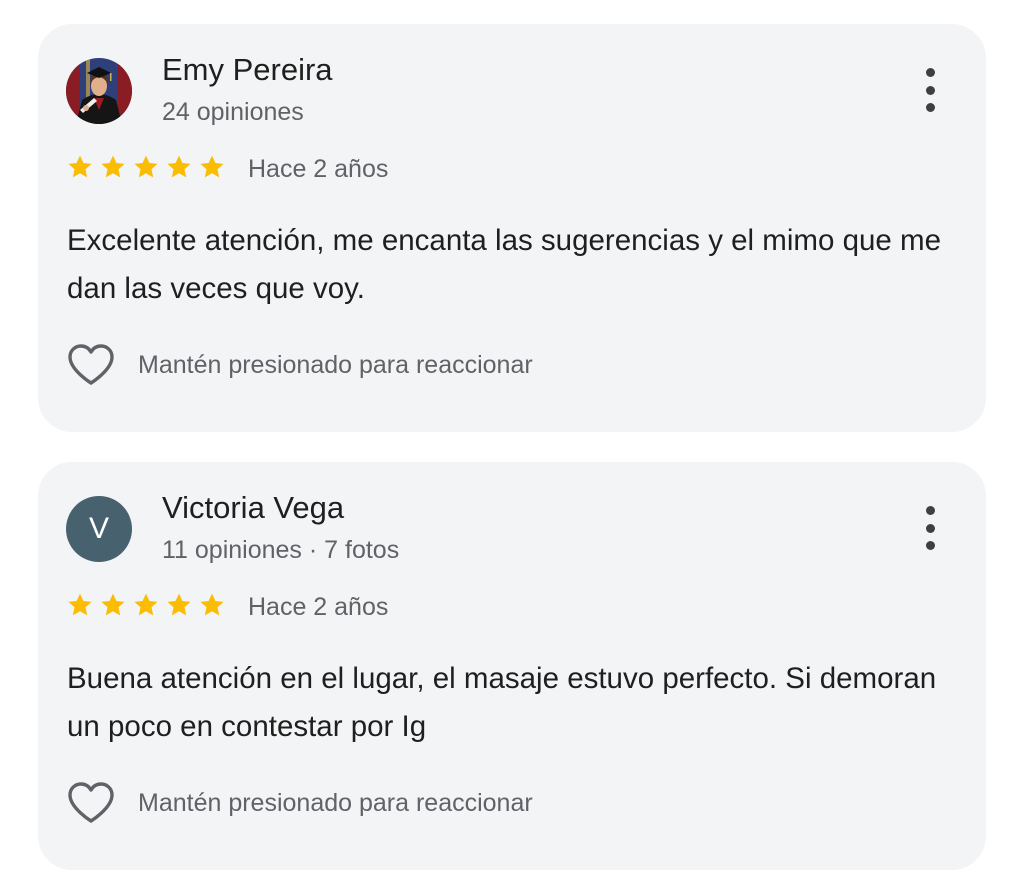  What do you see at coordinates (247, 70) in the screenshot?
I see `reviewer-name: Emy Pereira` at bounding box center [247, 70].